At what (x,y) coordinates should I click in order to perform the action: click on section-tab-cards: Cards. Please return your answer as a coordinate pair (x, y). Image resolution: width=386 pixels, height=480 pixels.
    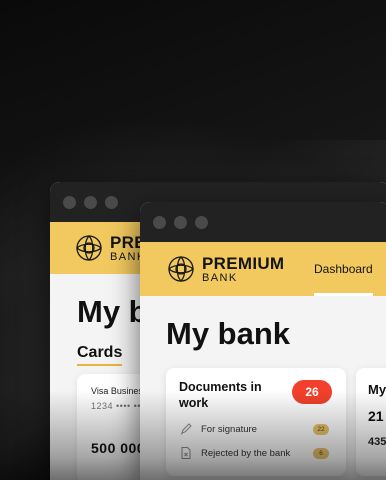
    Looking at the image, I should click on (100, 355).